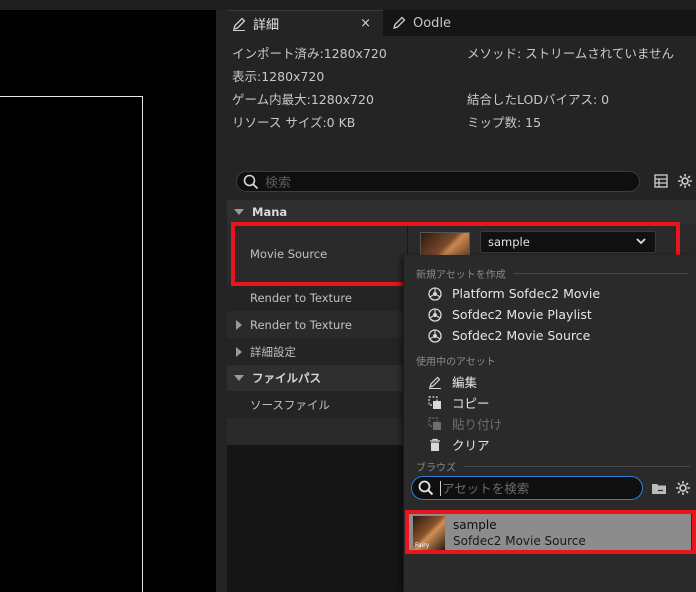 This screenshot has width=696, height=592. What do you see at coordinates (270, 212) in the screenshot?
I see `category-mana-label: Mana` at bounding box center [270, 212].